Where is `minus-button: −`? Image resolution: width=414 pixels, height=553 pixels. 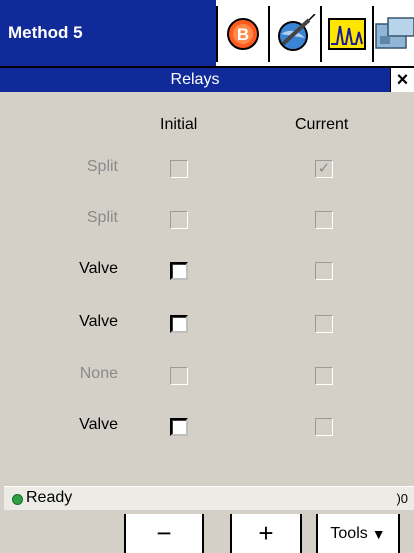
minus-button: − is located at coordinates (164, 533).